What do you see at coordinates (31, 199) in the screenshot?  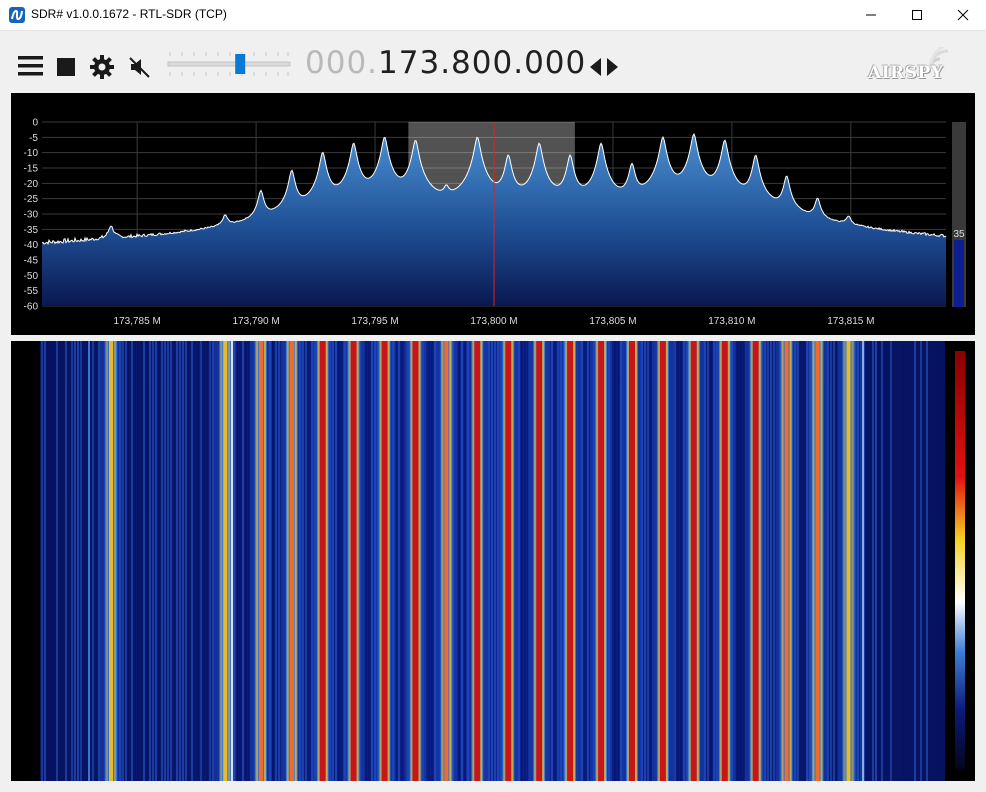 I see `y-tick-label: -25` at bounding box center [31, 199].